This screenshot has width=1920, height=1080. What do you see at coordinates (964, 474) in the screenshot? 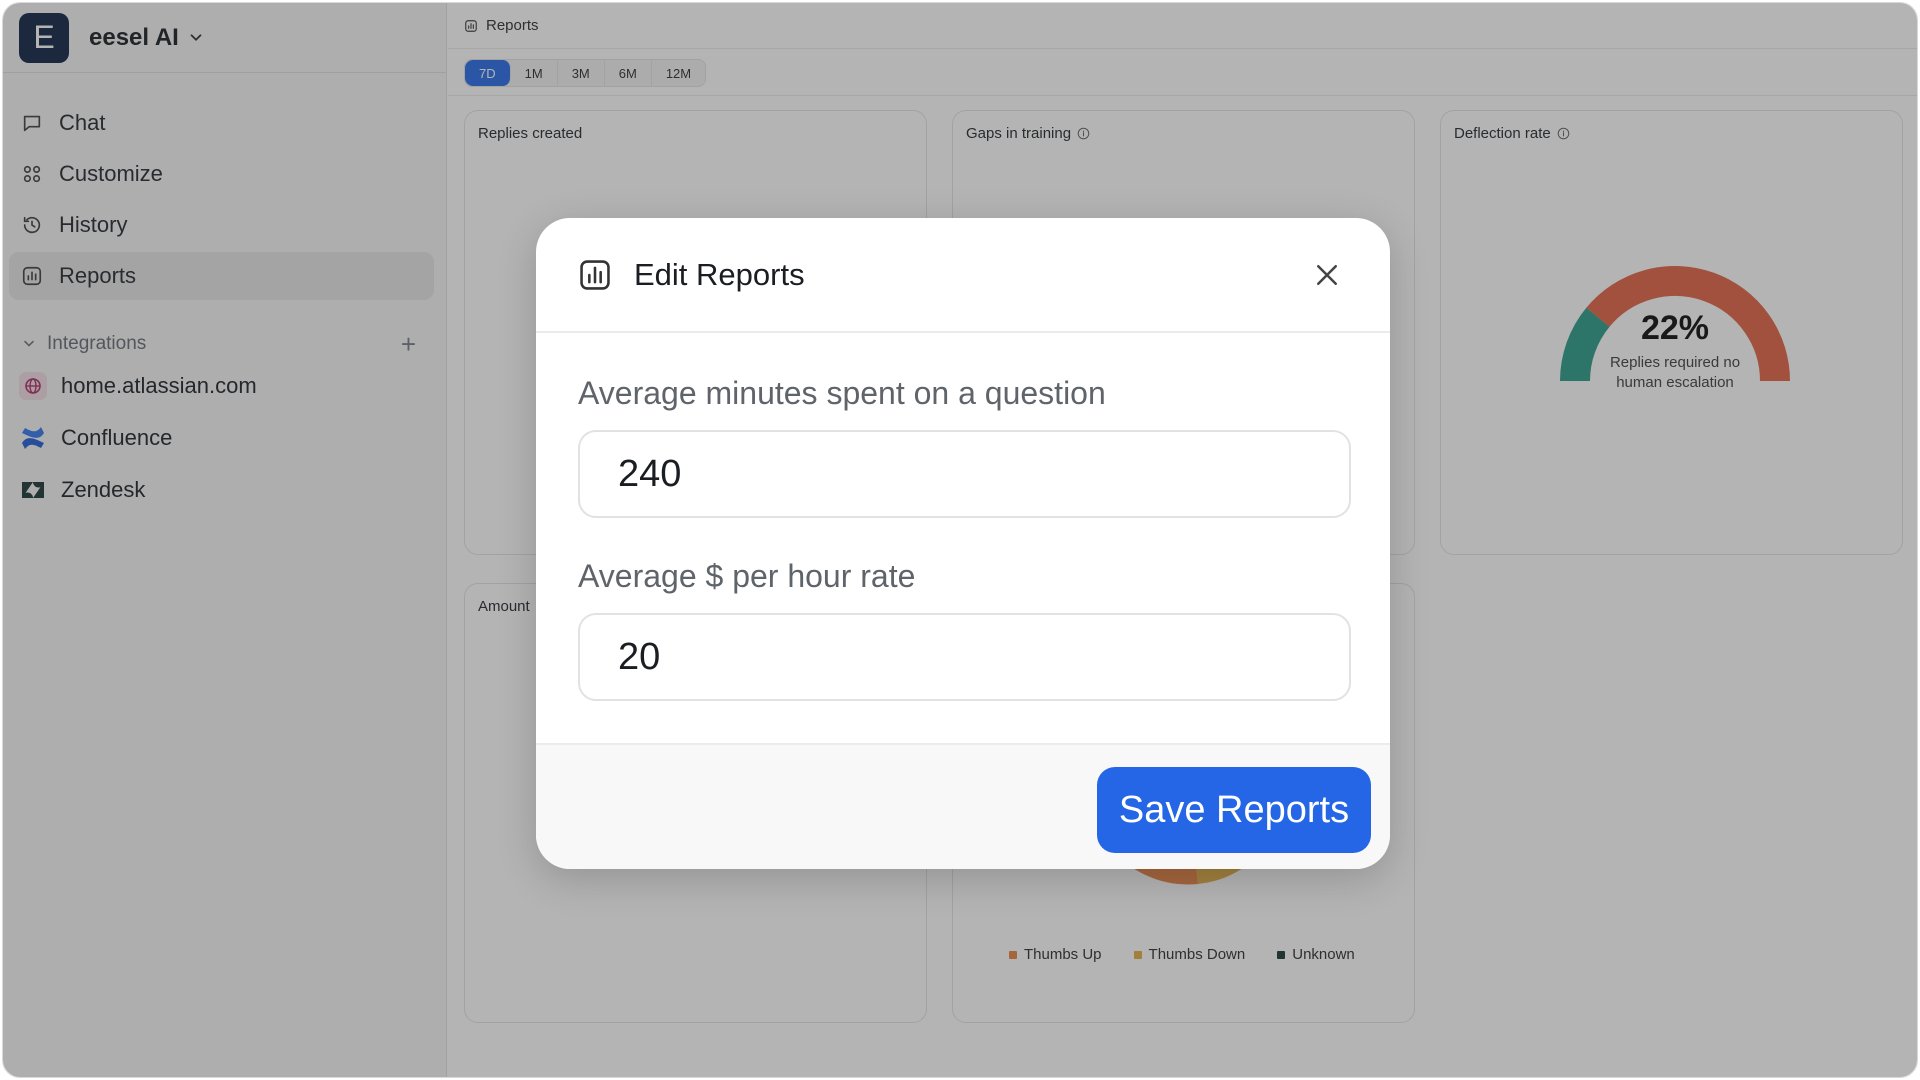
I see `minutes-per-question-input` at bounding box center [964, 474].